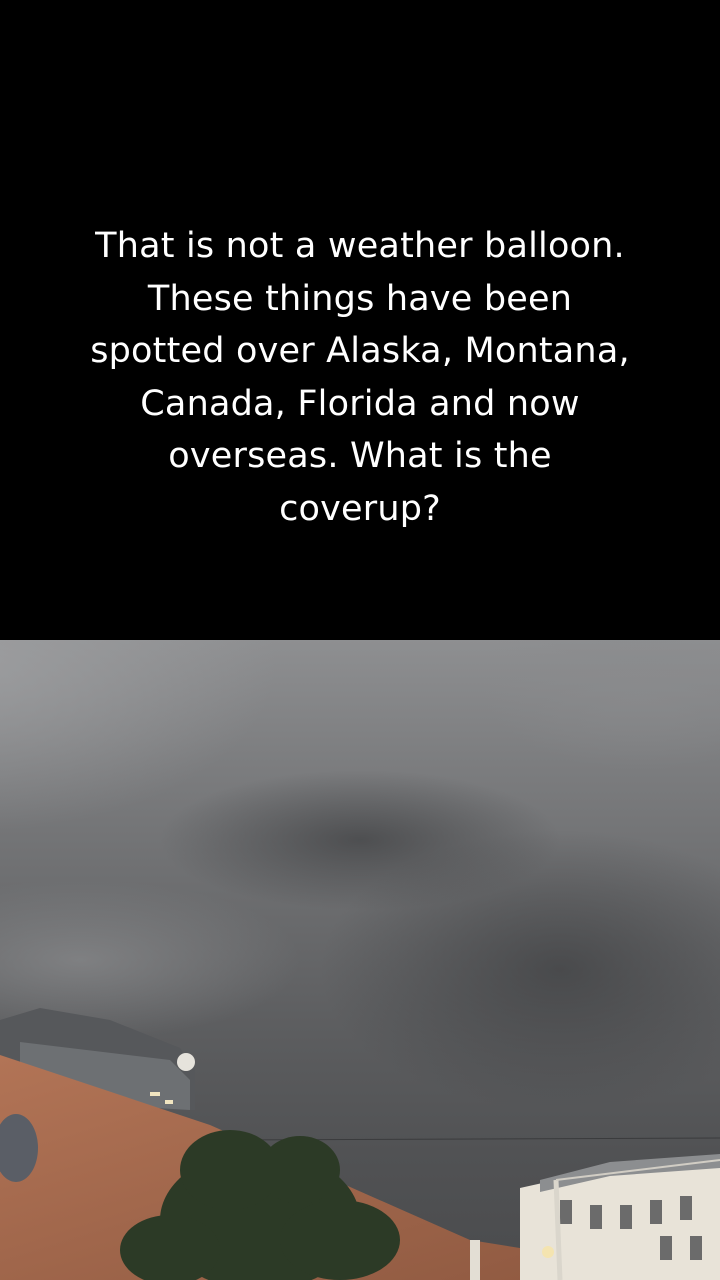 The width and height of the screenshot is (720, 1280). What do you see at coordinates (186, 1062) in the screenshot?
I see `roof-light` at bounding box center [186, 1062].